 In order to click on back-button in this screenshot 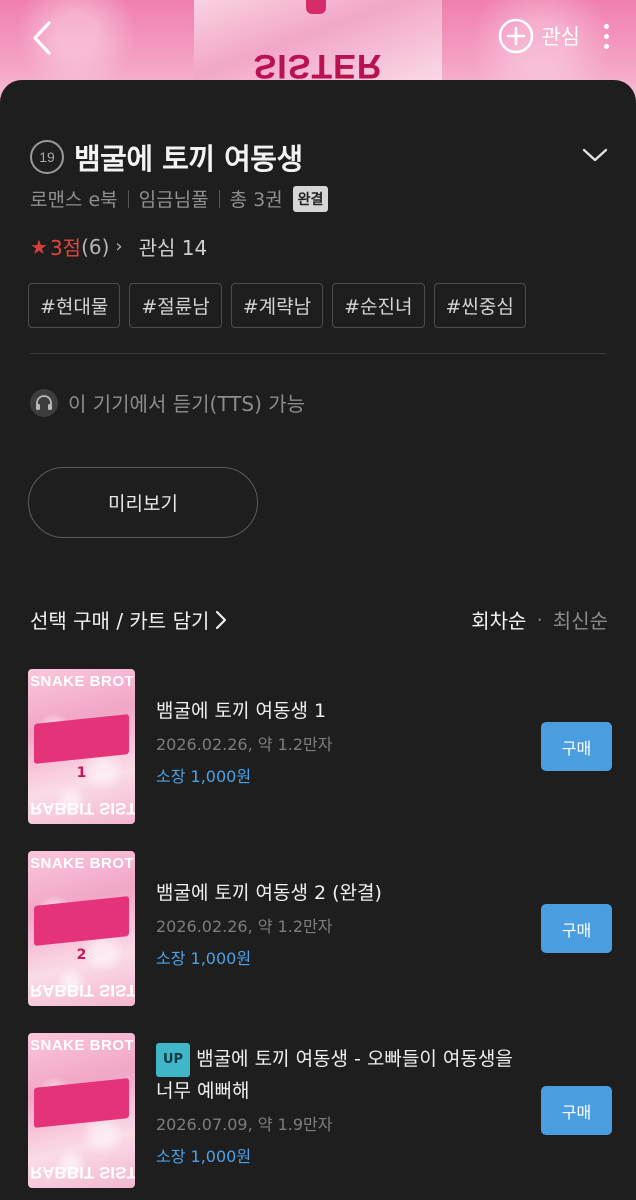, I will do `click(42, 38)`.